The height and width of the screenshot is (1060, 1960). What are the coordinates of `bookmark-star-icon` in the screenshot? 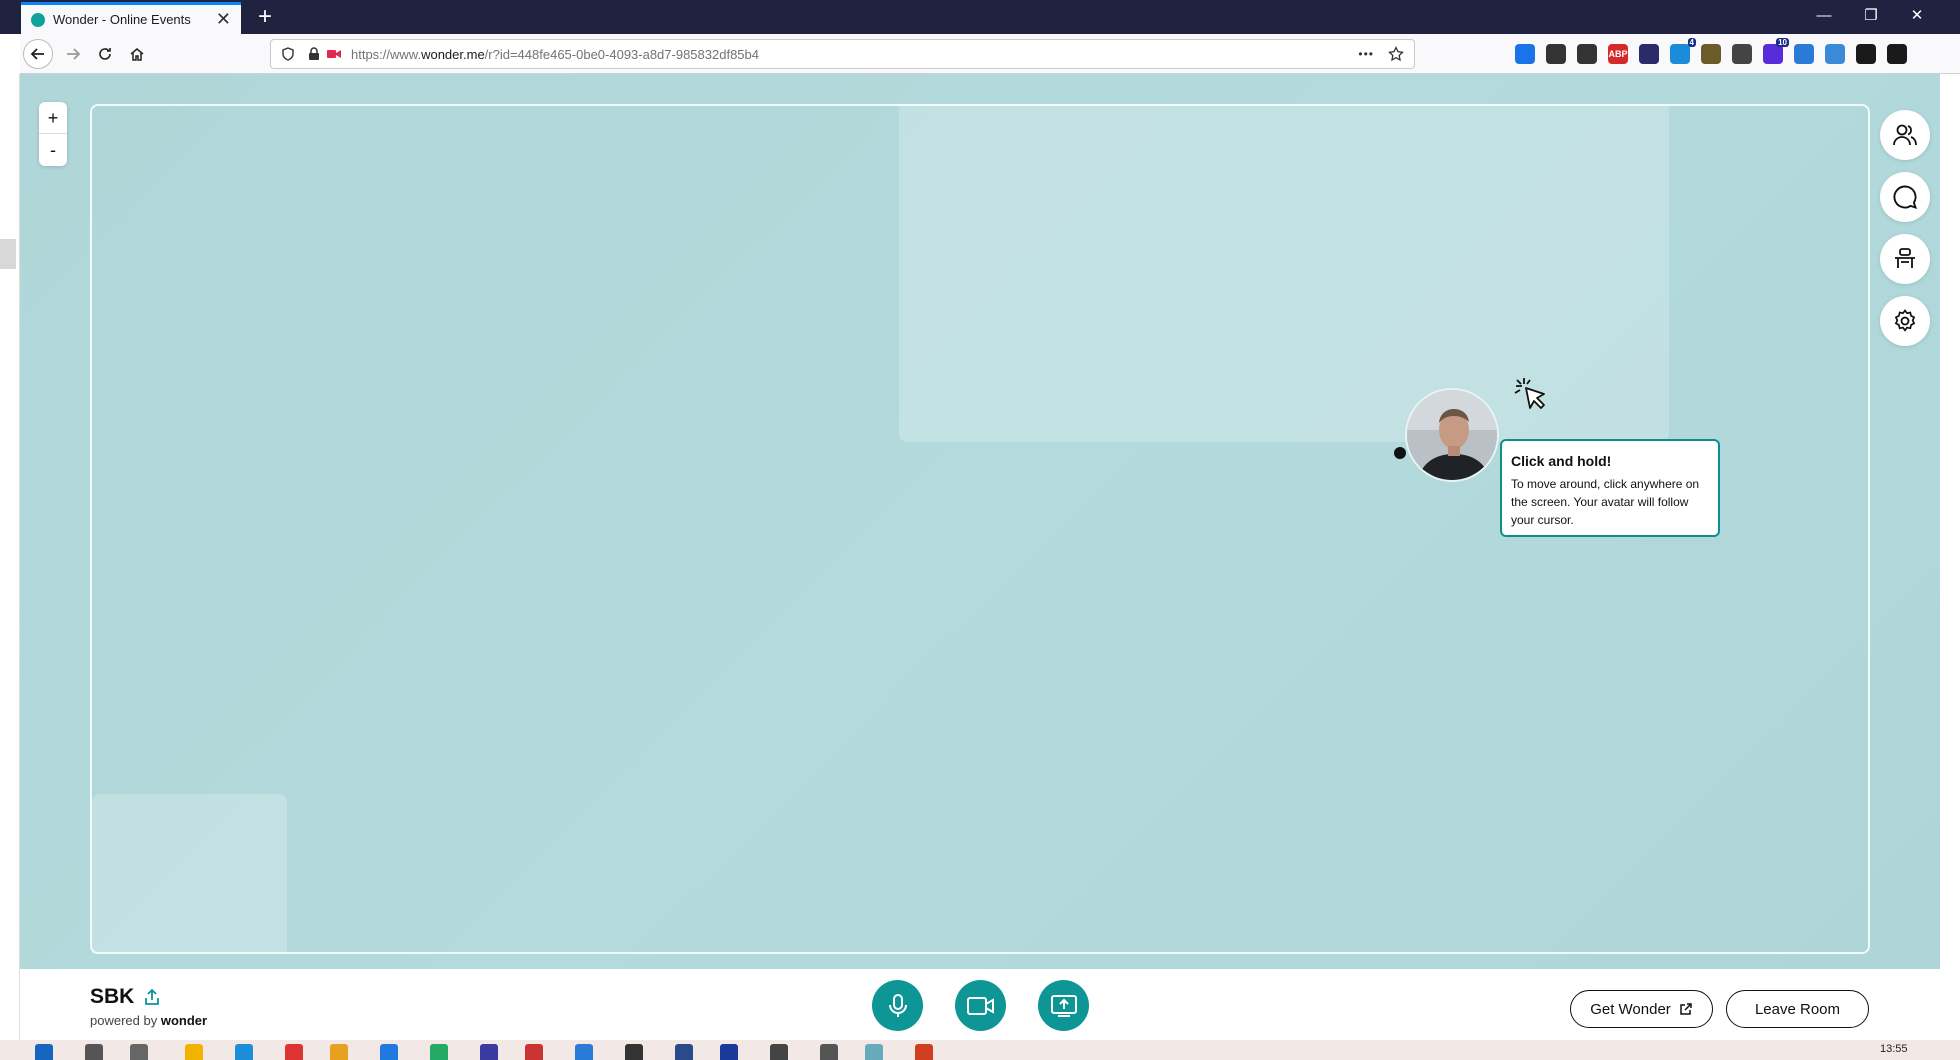 It's located at (1396, 54).